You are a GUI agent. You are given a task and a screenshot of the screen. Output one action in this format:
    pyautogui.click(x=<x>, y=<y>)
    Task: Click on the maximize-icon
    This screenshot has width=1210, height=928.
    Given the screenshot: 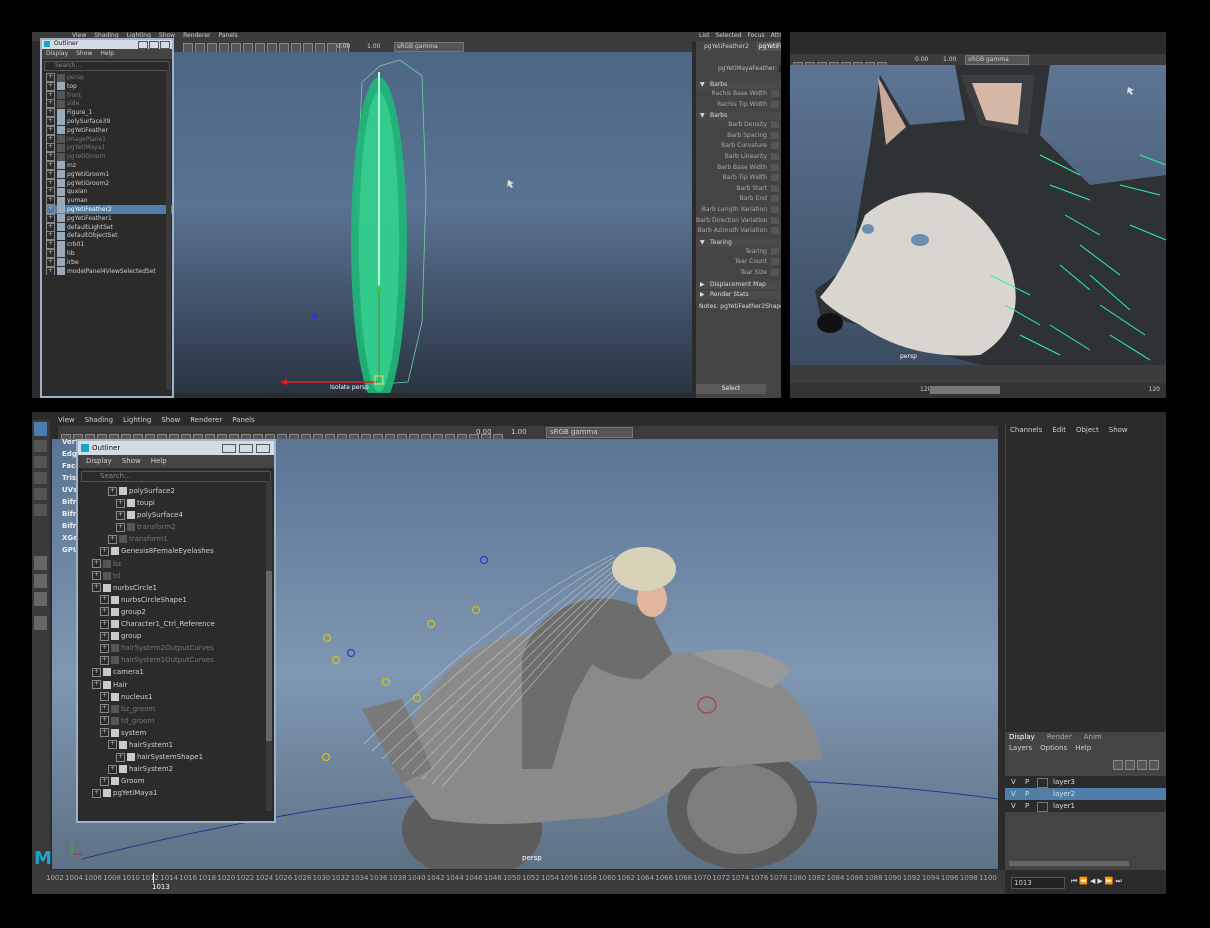 What is the action you would take?
    pyautogui.click(x=154, y=45)
    